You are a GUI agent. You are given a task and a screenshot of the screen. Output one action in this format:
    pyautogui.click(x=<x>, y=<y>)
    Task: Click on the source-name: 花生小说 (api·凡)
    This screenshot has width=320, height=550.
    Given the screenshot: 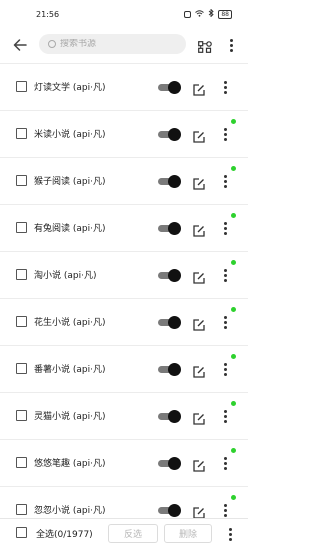 What is the action you would take?
    pyautogui.click(x=70, y=323)
    